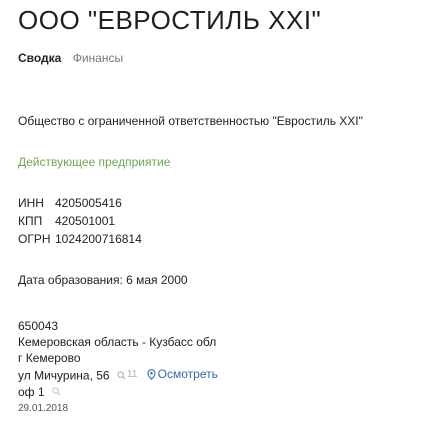 The width and height of the screenshot is (439, 443). What do you see at coordinates (64, 375) in the screenshot?
I see `address-street: ул Мичурина, 56` at bounding box center [64, 375].